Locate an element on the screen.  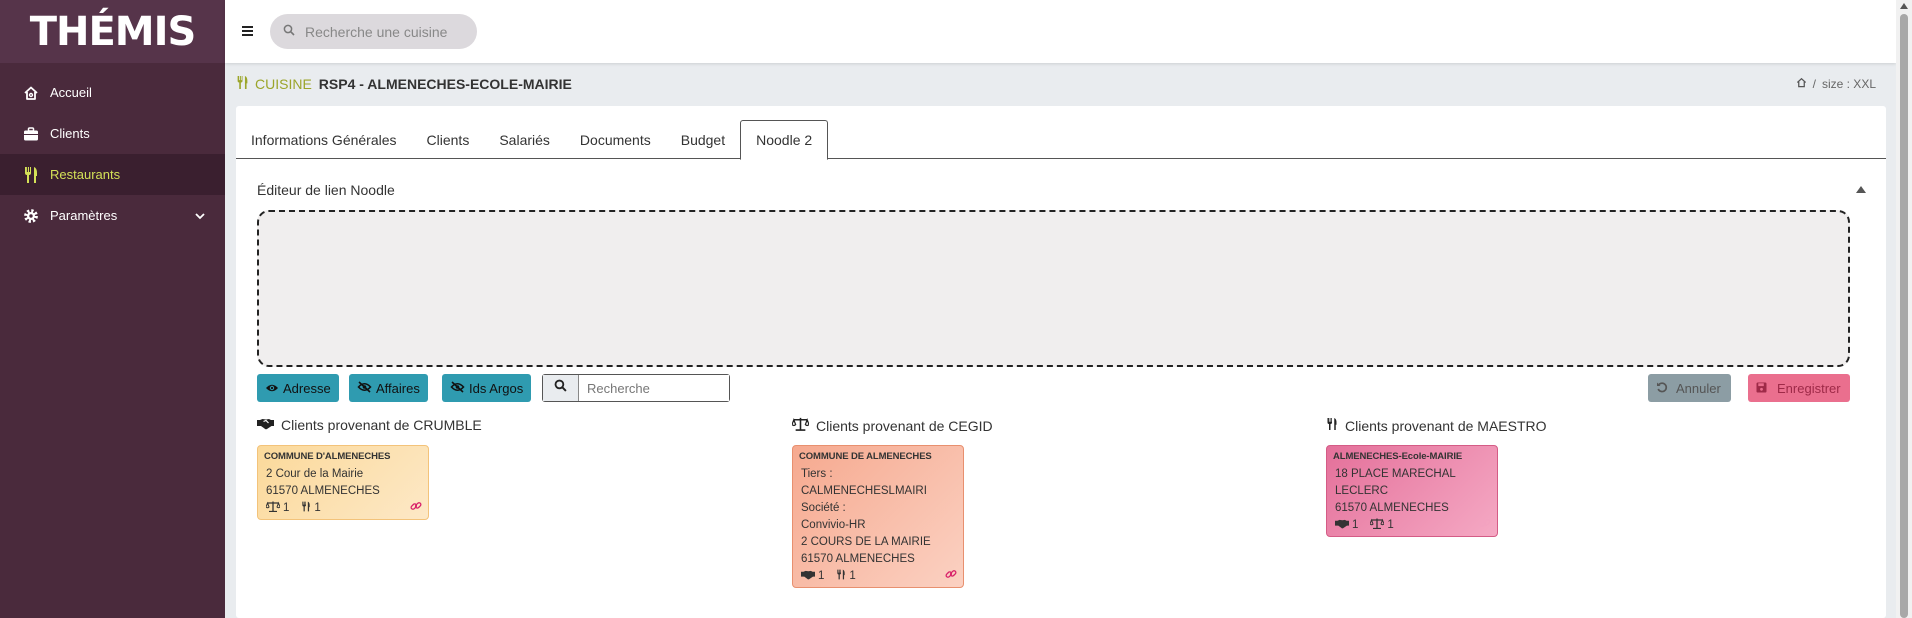
tab-informations-generales: Informations Générales is located at coordinates (324, 139).